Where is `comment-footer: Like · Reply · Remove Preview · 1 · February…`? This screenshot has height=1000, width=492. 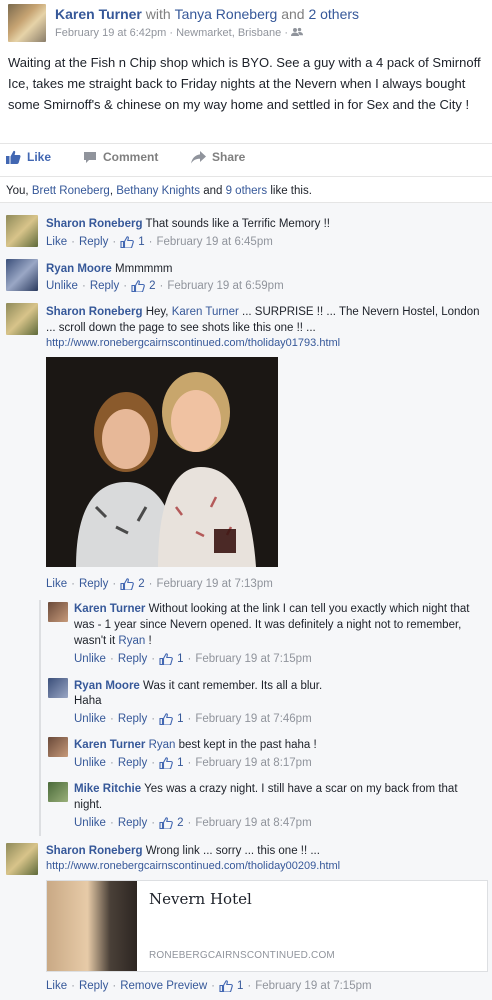 comment-footer: Like · Reply · Remove Preview · 1 · February… is located at coordinates (209, 986).